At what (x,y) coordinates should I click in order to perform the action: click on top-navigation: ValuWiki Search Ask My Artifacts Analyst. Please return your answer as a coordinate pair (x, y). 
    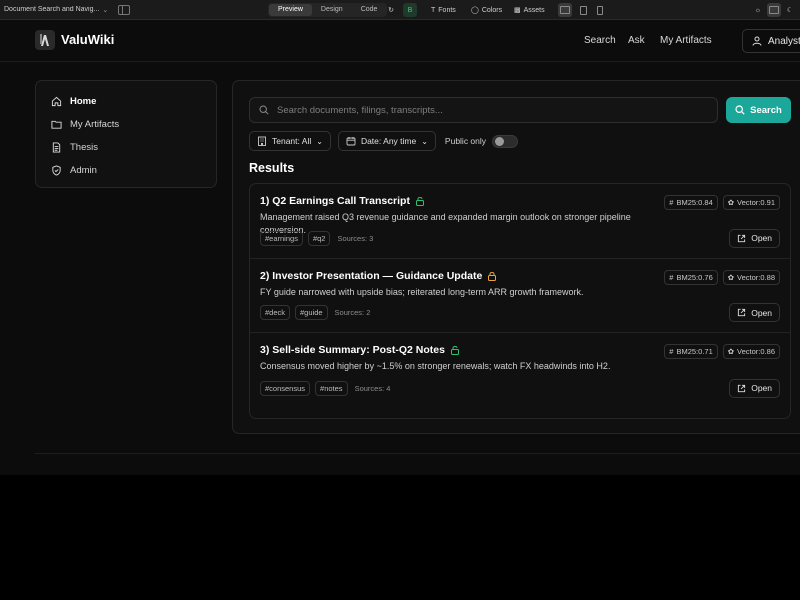
    Looking at the image, I should click on (400, 41).